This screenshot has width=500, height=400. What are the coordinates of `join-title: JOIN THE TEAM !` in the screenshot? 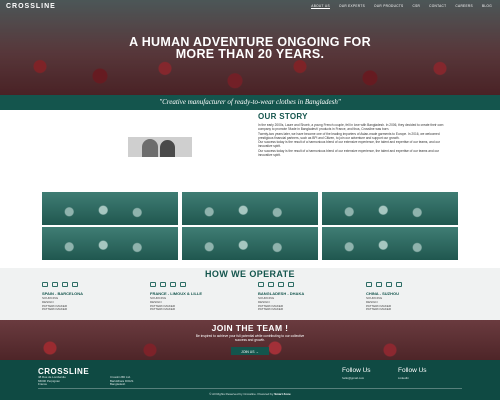 It's located at (250, 328).